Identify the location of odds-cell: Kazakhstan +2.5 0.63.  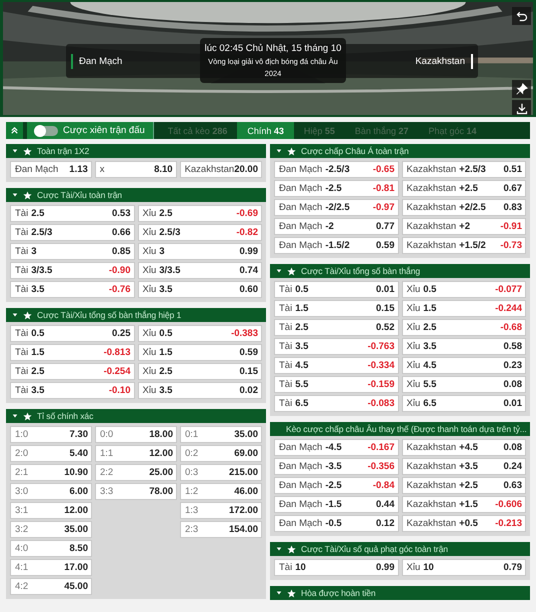
(464, 485).